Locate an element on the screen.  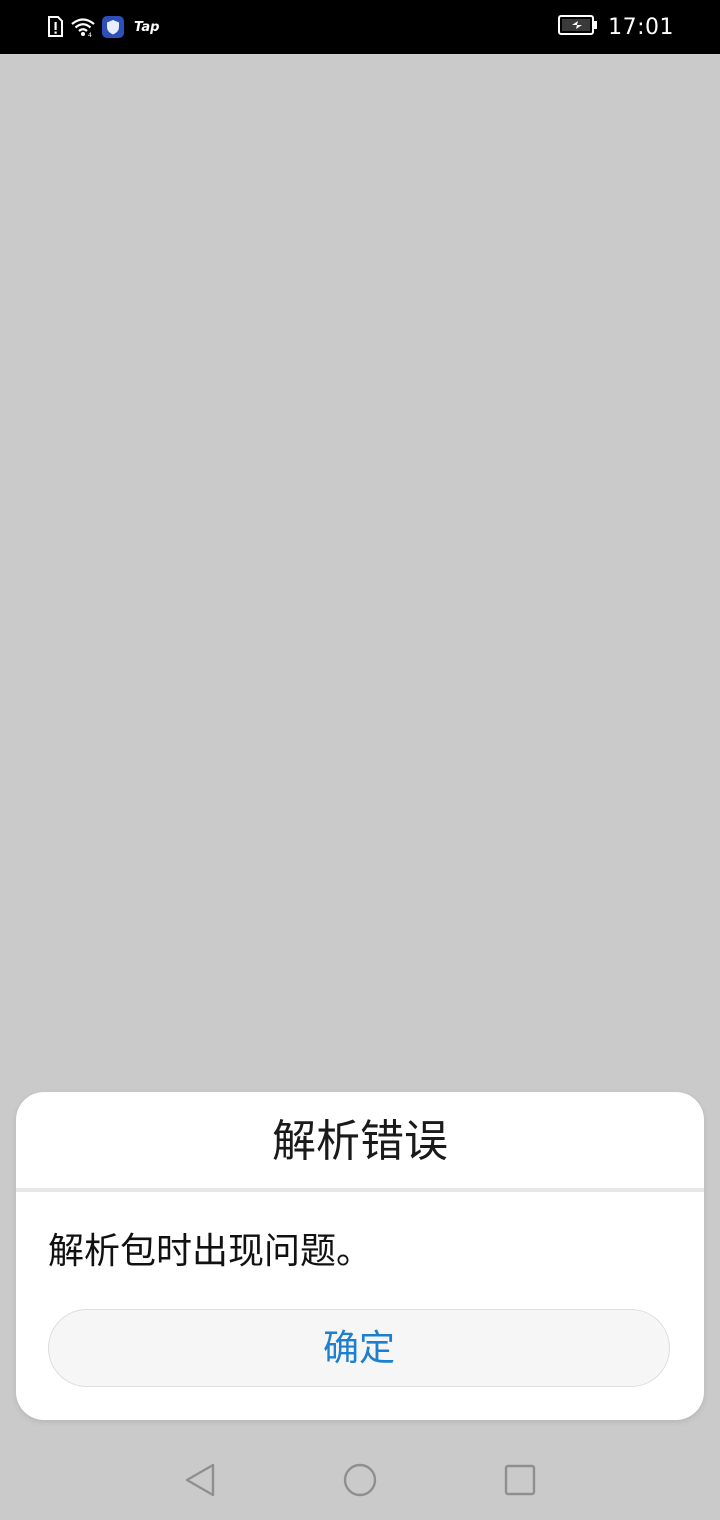
dialog-title: 解析错误 is located at coordinates (360, 1141).